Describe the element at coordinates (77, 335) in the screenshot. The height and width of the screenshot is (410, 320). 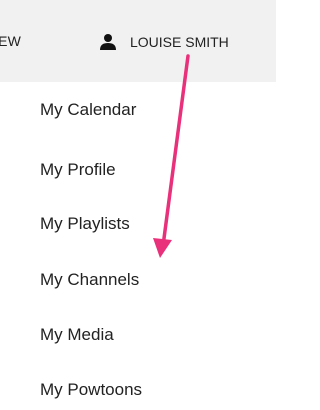
I see `menu-item-my-media: My Media` at that location.